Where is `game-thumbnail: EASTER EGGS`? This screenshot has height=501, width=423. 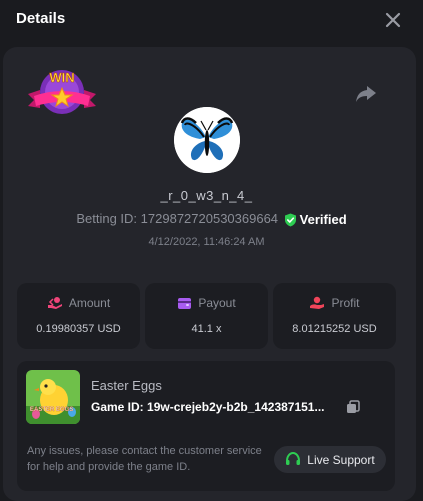
game-thumbnail: EASTER EGGS is located at coordinates (53, 397).